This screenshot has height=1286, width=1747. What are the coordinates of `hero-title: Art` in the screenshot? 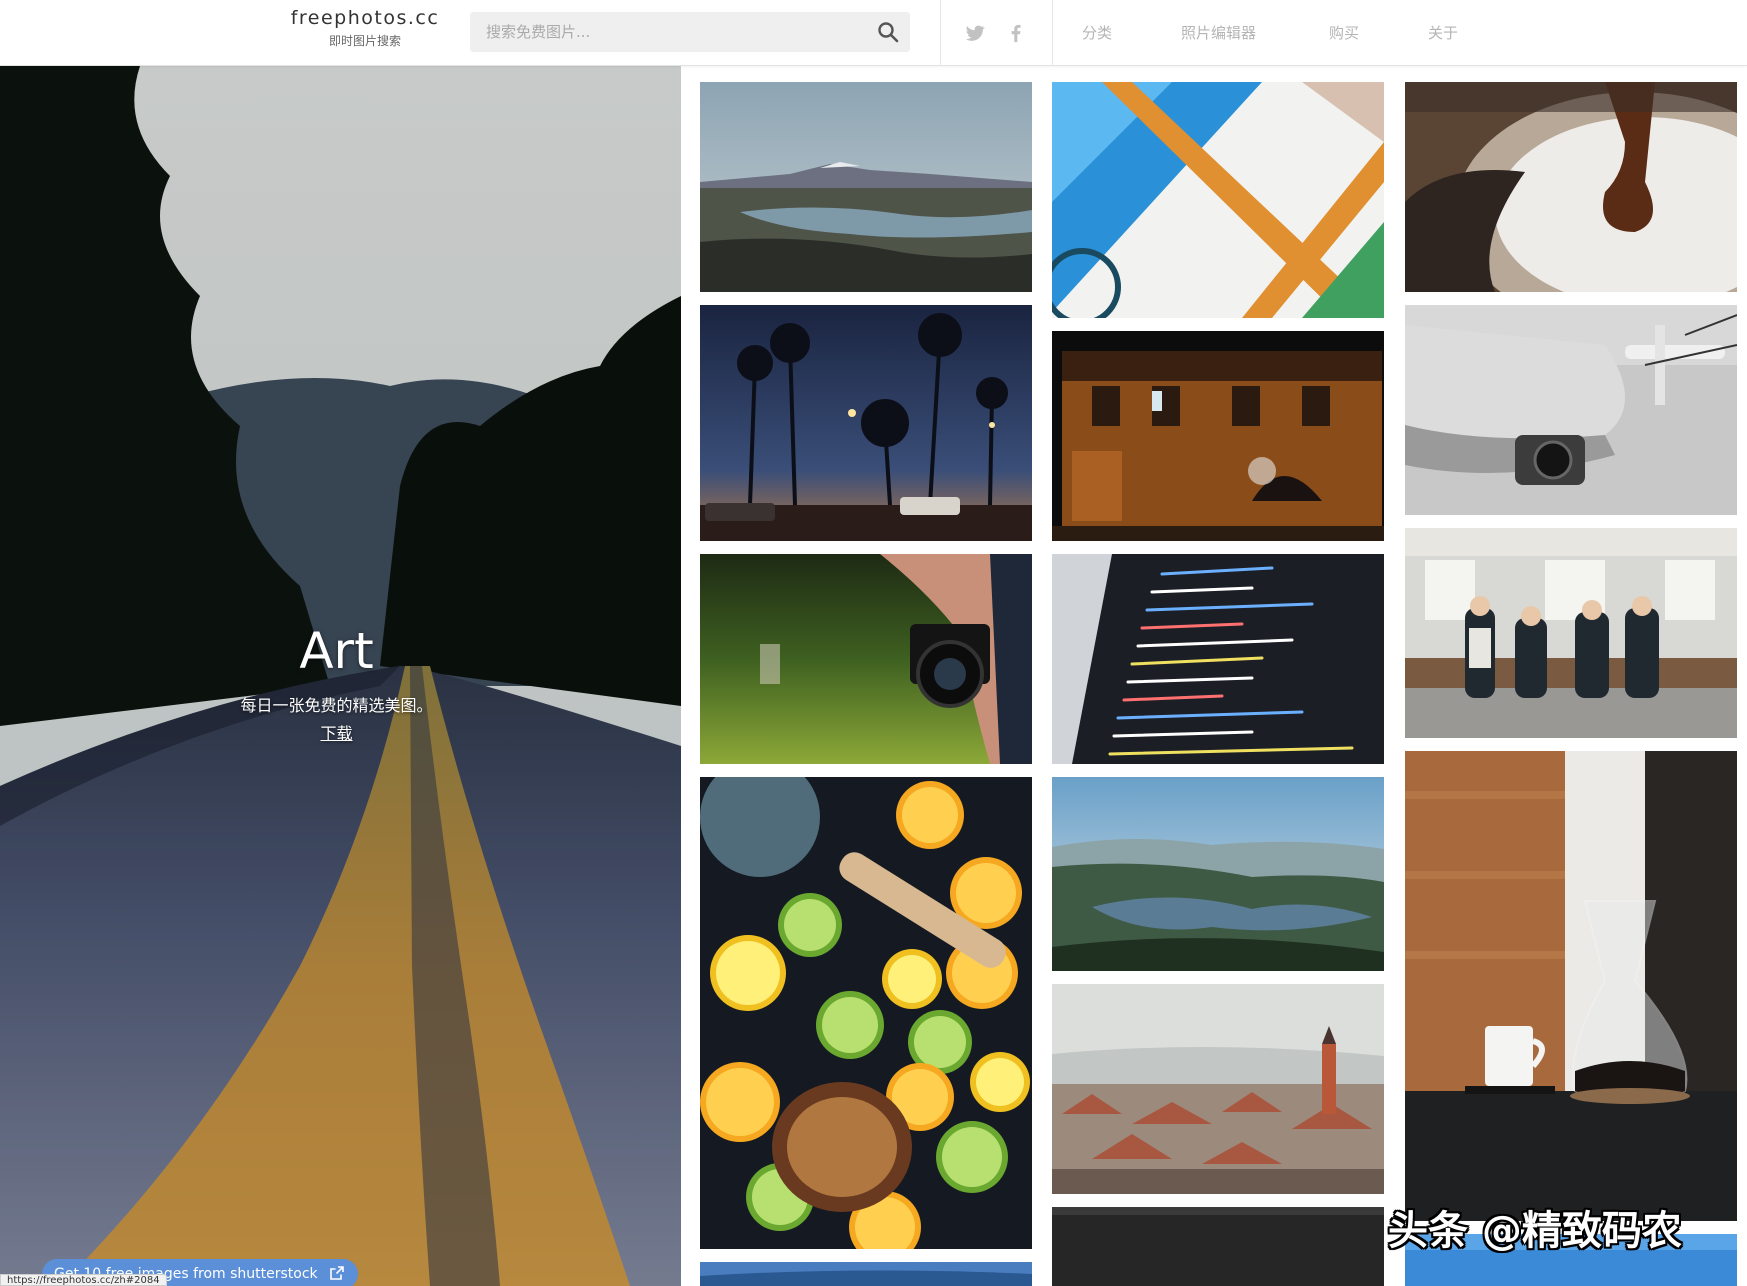 It's located at (336, 651).